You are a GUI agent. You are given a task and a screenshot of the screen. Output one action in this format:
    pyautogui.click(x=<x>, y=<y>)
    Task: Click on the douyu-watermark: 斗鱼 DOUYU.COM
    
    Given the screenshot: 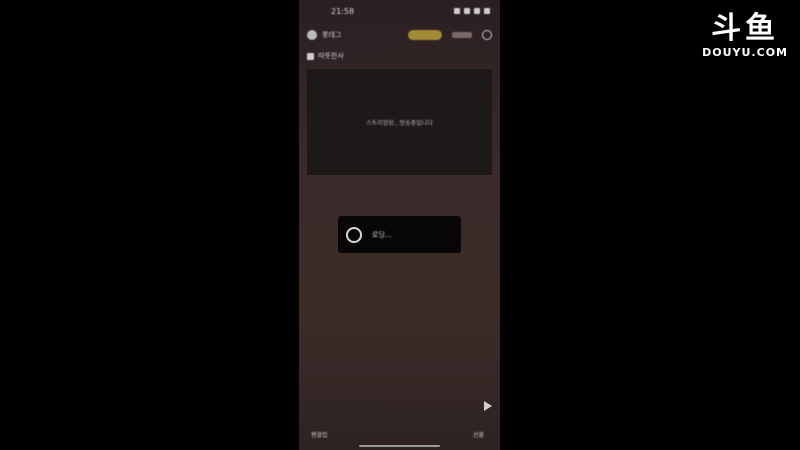 What is the action you would take?
    pyautogui.click(x=745, y=35)
    